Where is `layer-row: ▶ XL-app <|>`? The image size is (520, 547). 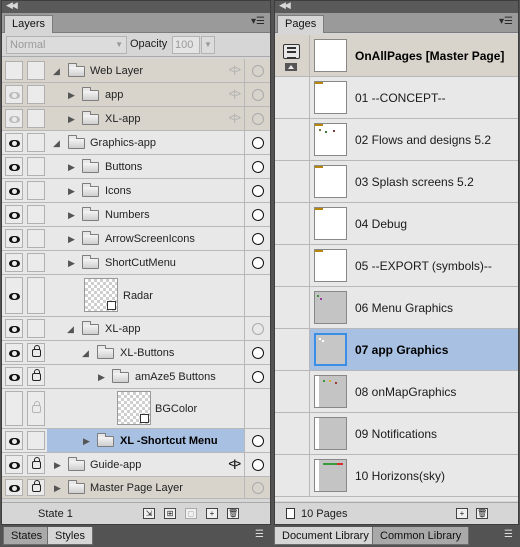
layer-row: ▶ XL-app <|> is located at coordinates (136, 119).